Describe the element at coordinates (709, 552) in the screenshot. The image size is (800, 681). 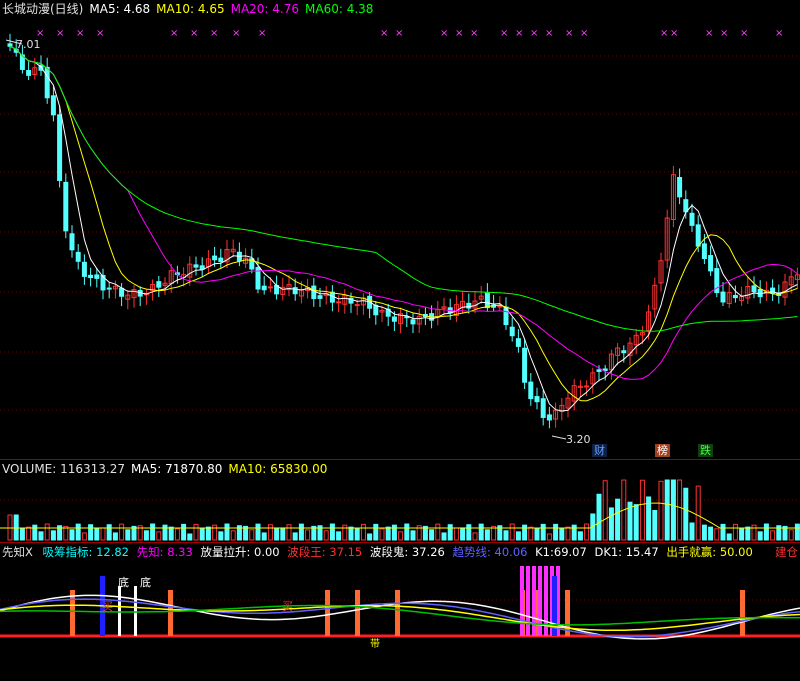
I see `ind-chushou: 出手就赢: 50.00` at that location.